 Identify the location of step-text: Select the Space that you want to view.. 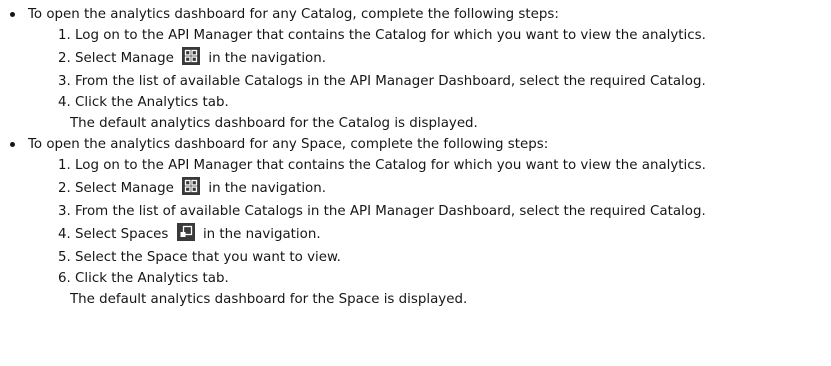
(208, 257).